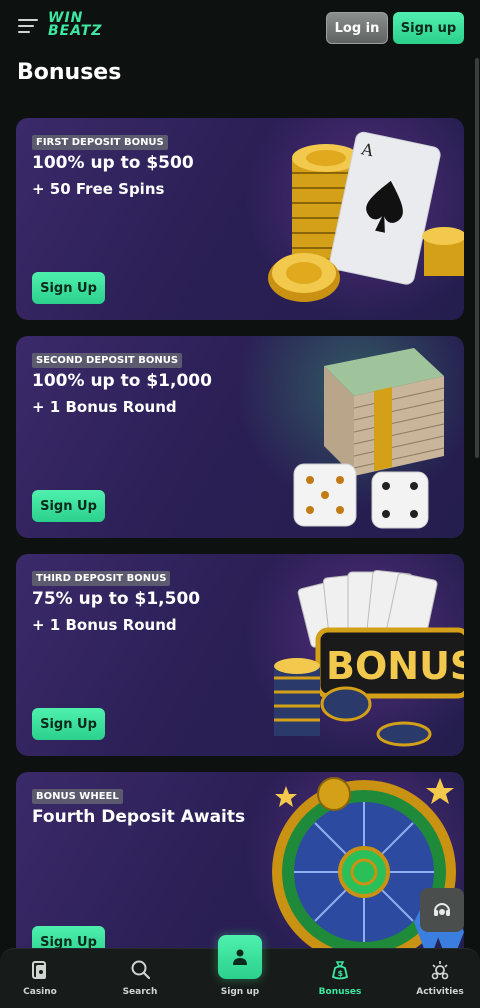 Image resolution: width=480 pixels, height=1008 pixels. I want to click on activities-icon, so click(440, 970).